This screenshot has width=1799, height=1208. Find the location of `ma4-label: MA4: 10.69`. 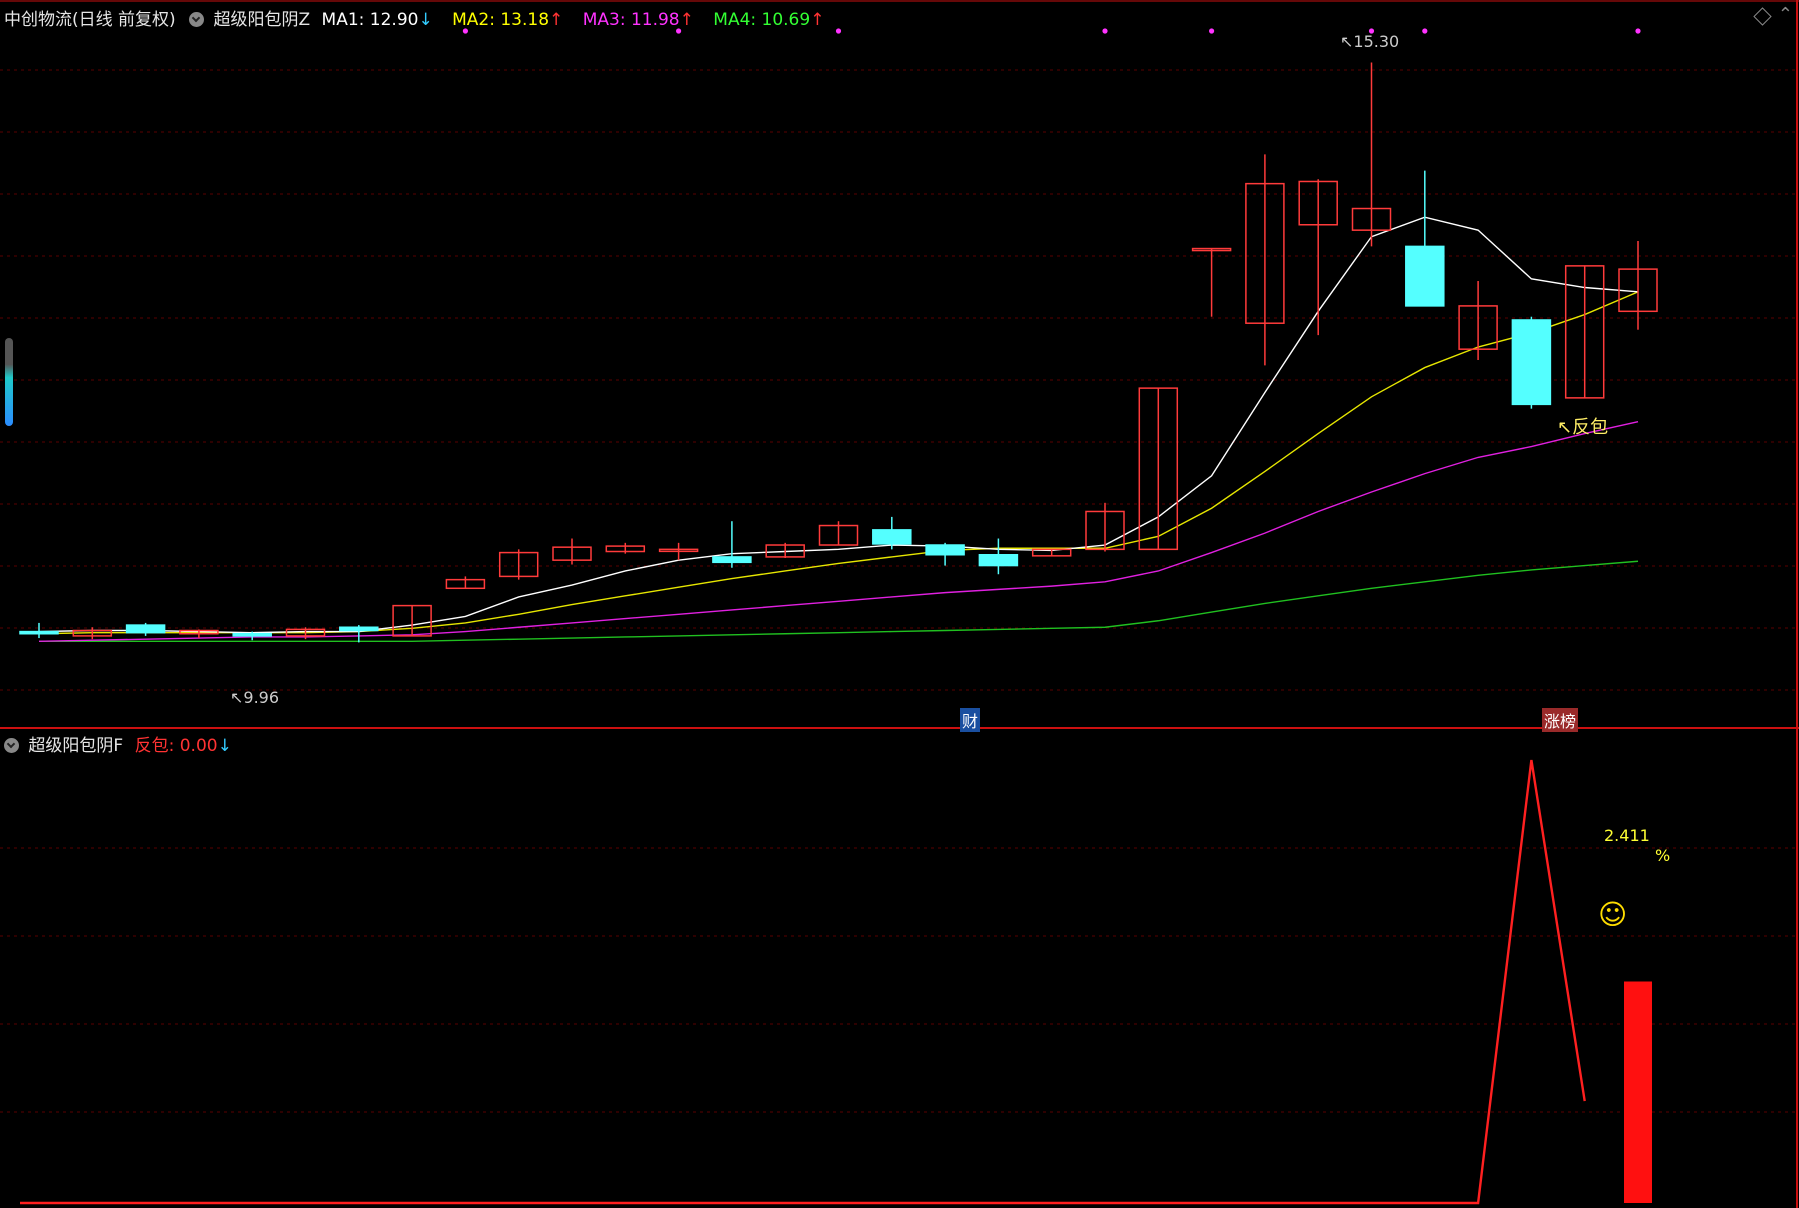

ma4-label: MA4: 10.69 is located at coordinates (762, 20).